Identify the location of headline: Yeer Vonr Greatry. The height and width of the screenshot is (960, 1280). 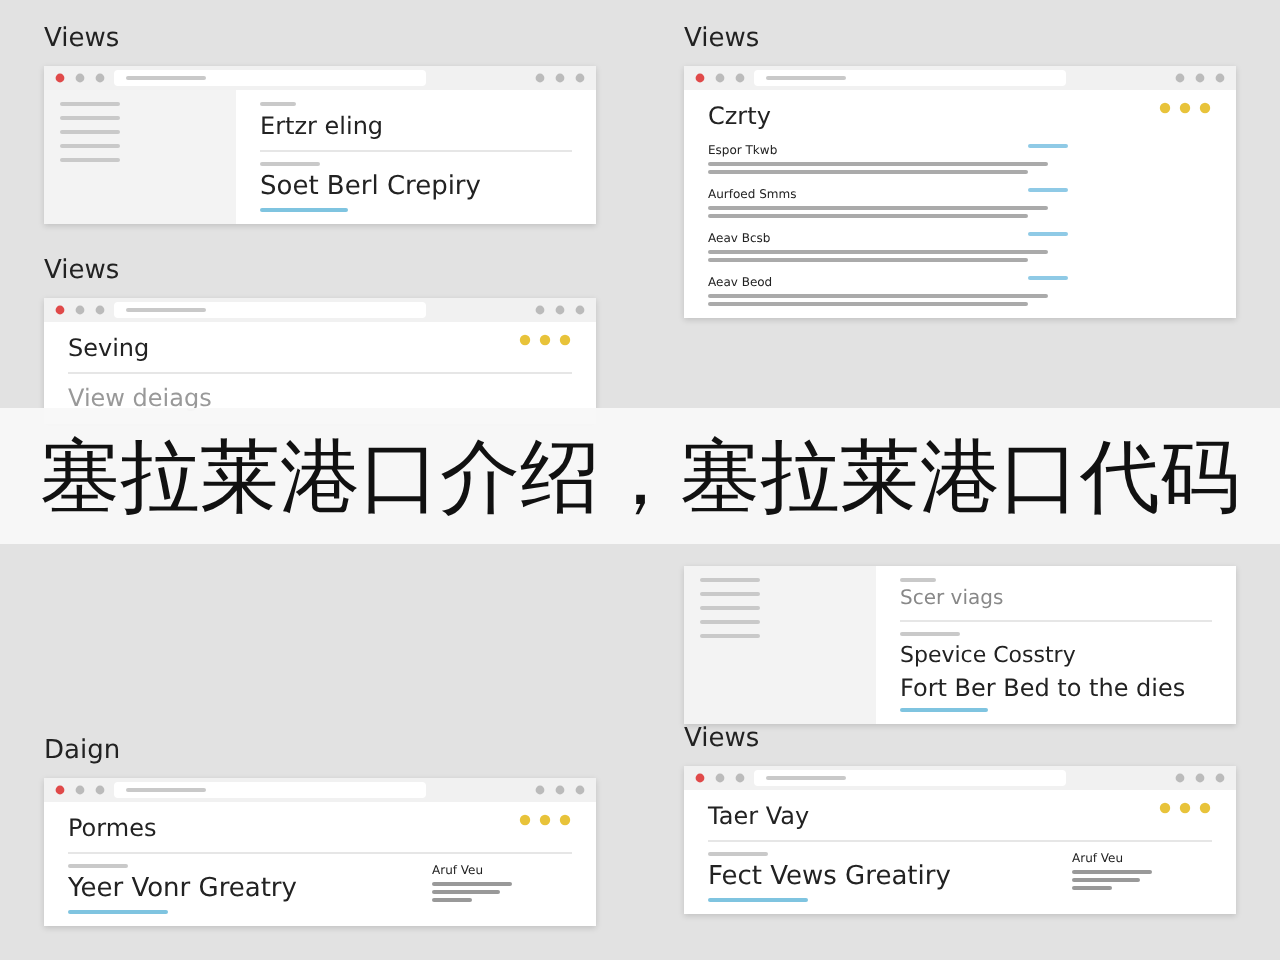
(182, 889).